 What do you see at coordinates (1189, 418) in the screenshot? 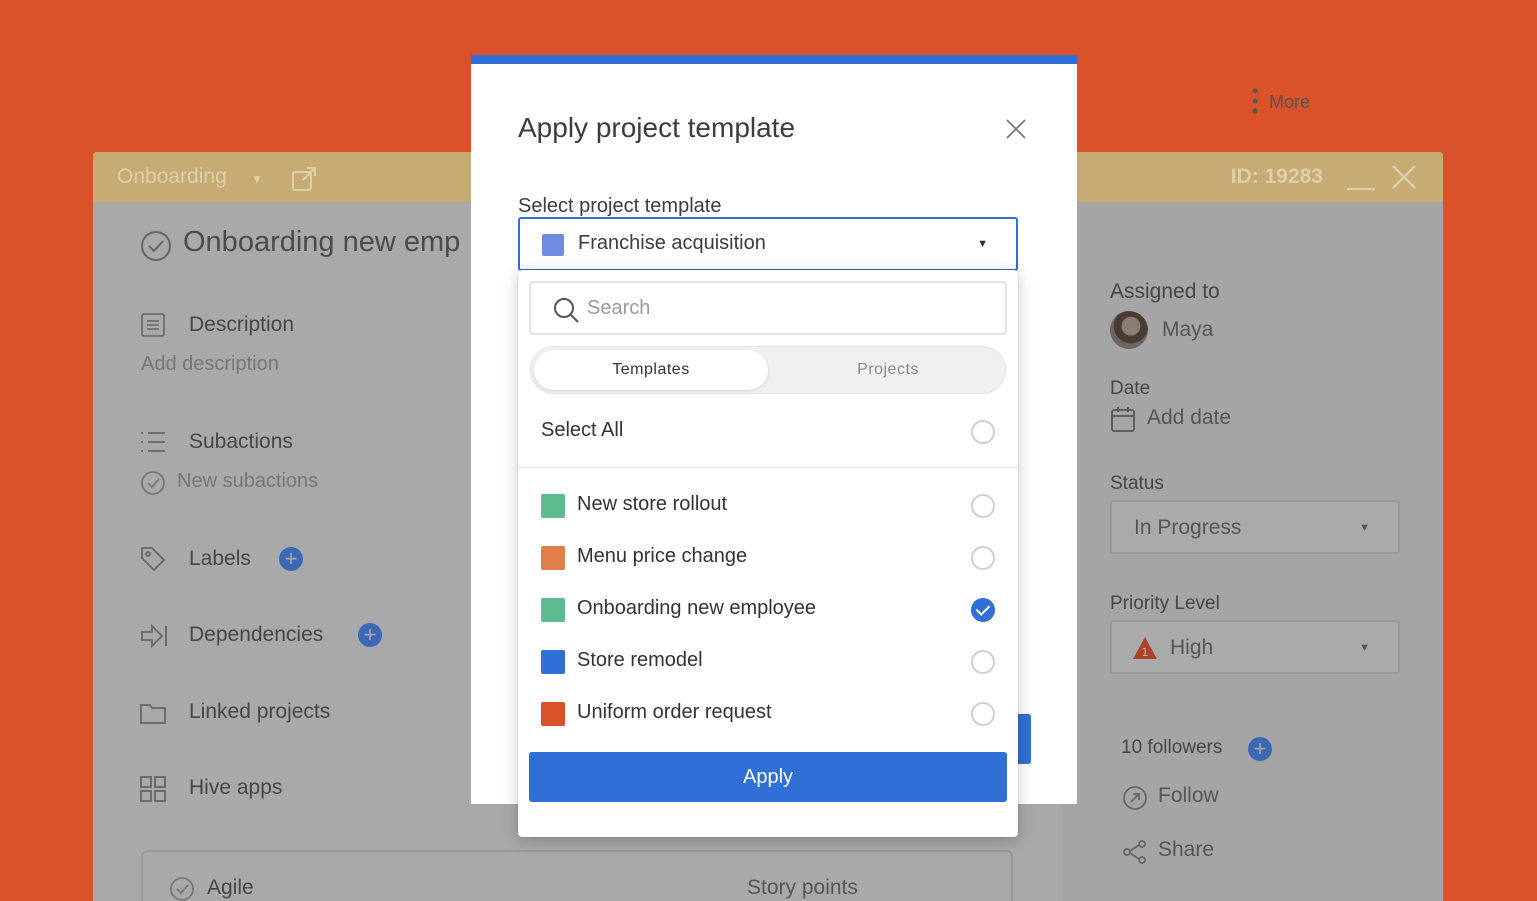
I see `add-date-button: Add date` at bounding box center [1189, 418].